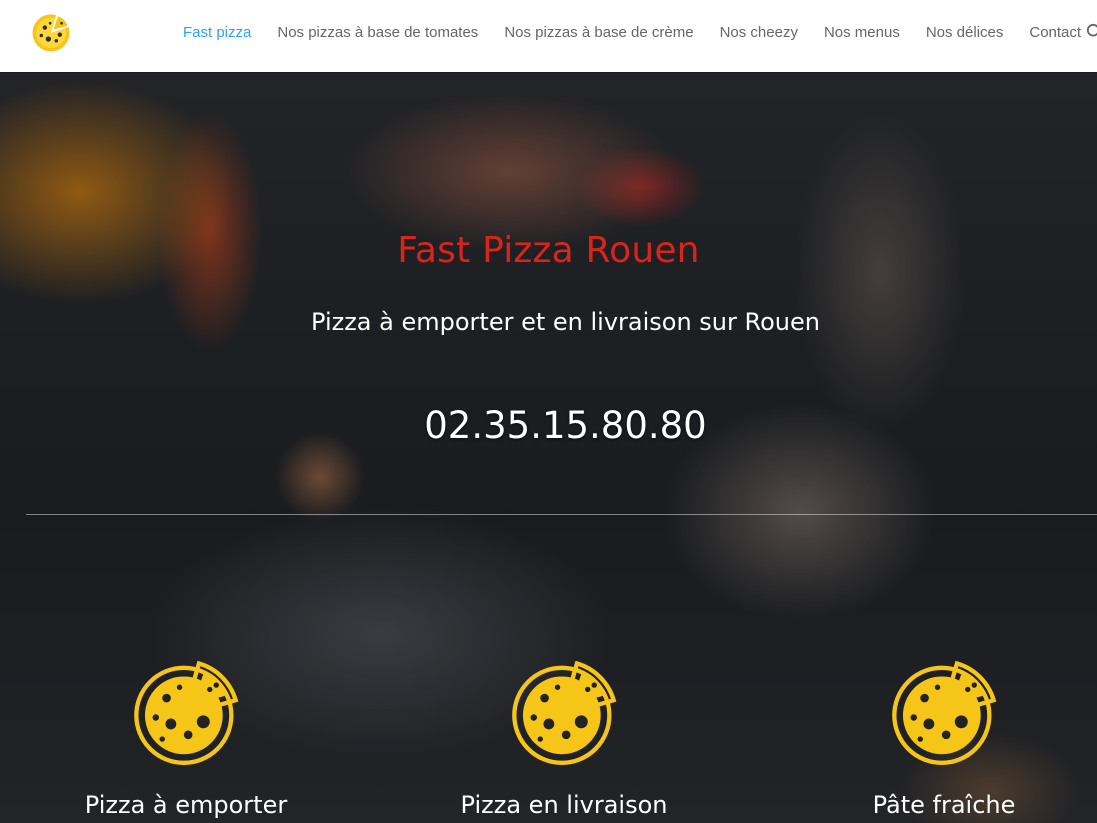 The width and height of the screenshot is (1097, 823). Describe the element at coordinates (944, 805) in the screenshot. I see `feature-label: Pâte fraîche` at that location.